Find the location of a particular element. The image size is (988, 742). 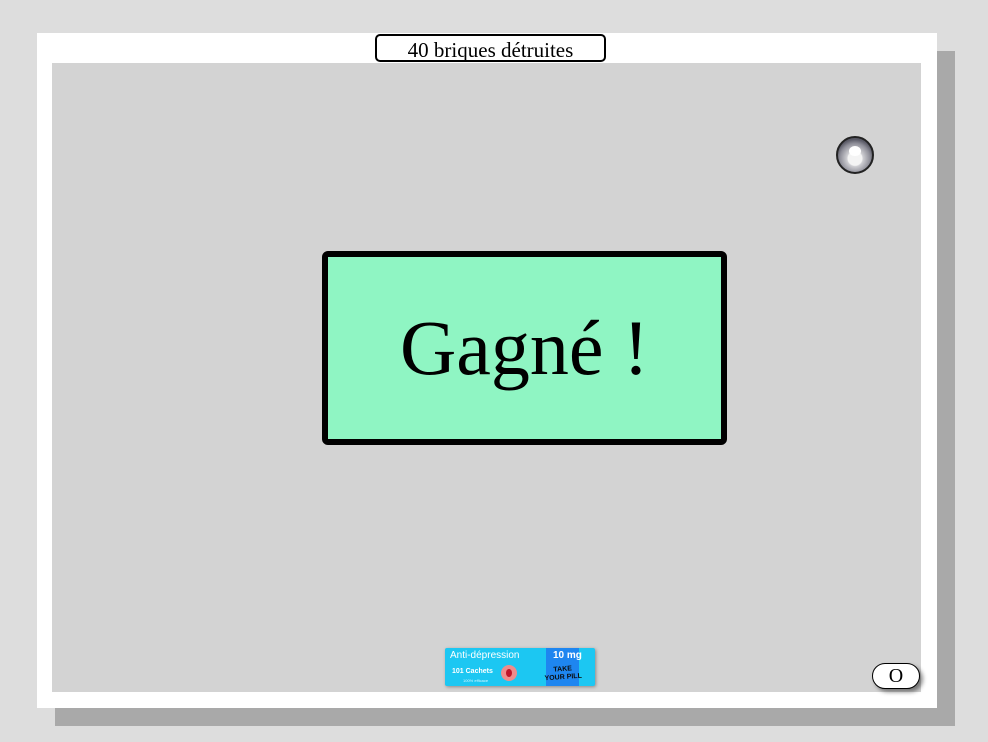

paddle-title: Anti-dépression is located at coordinates (485, 655).